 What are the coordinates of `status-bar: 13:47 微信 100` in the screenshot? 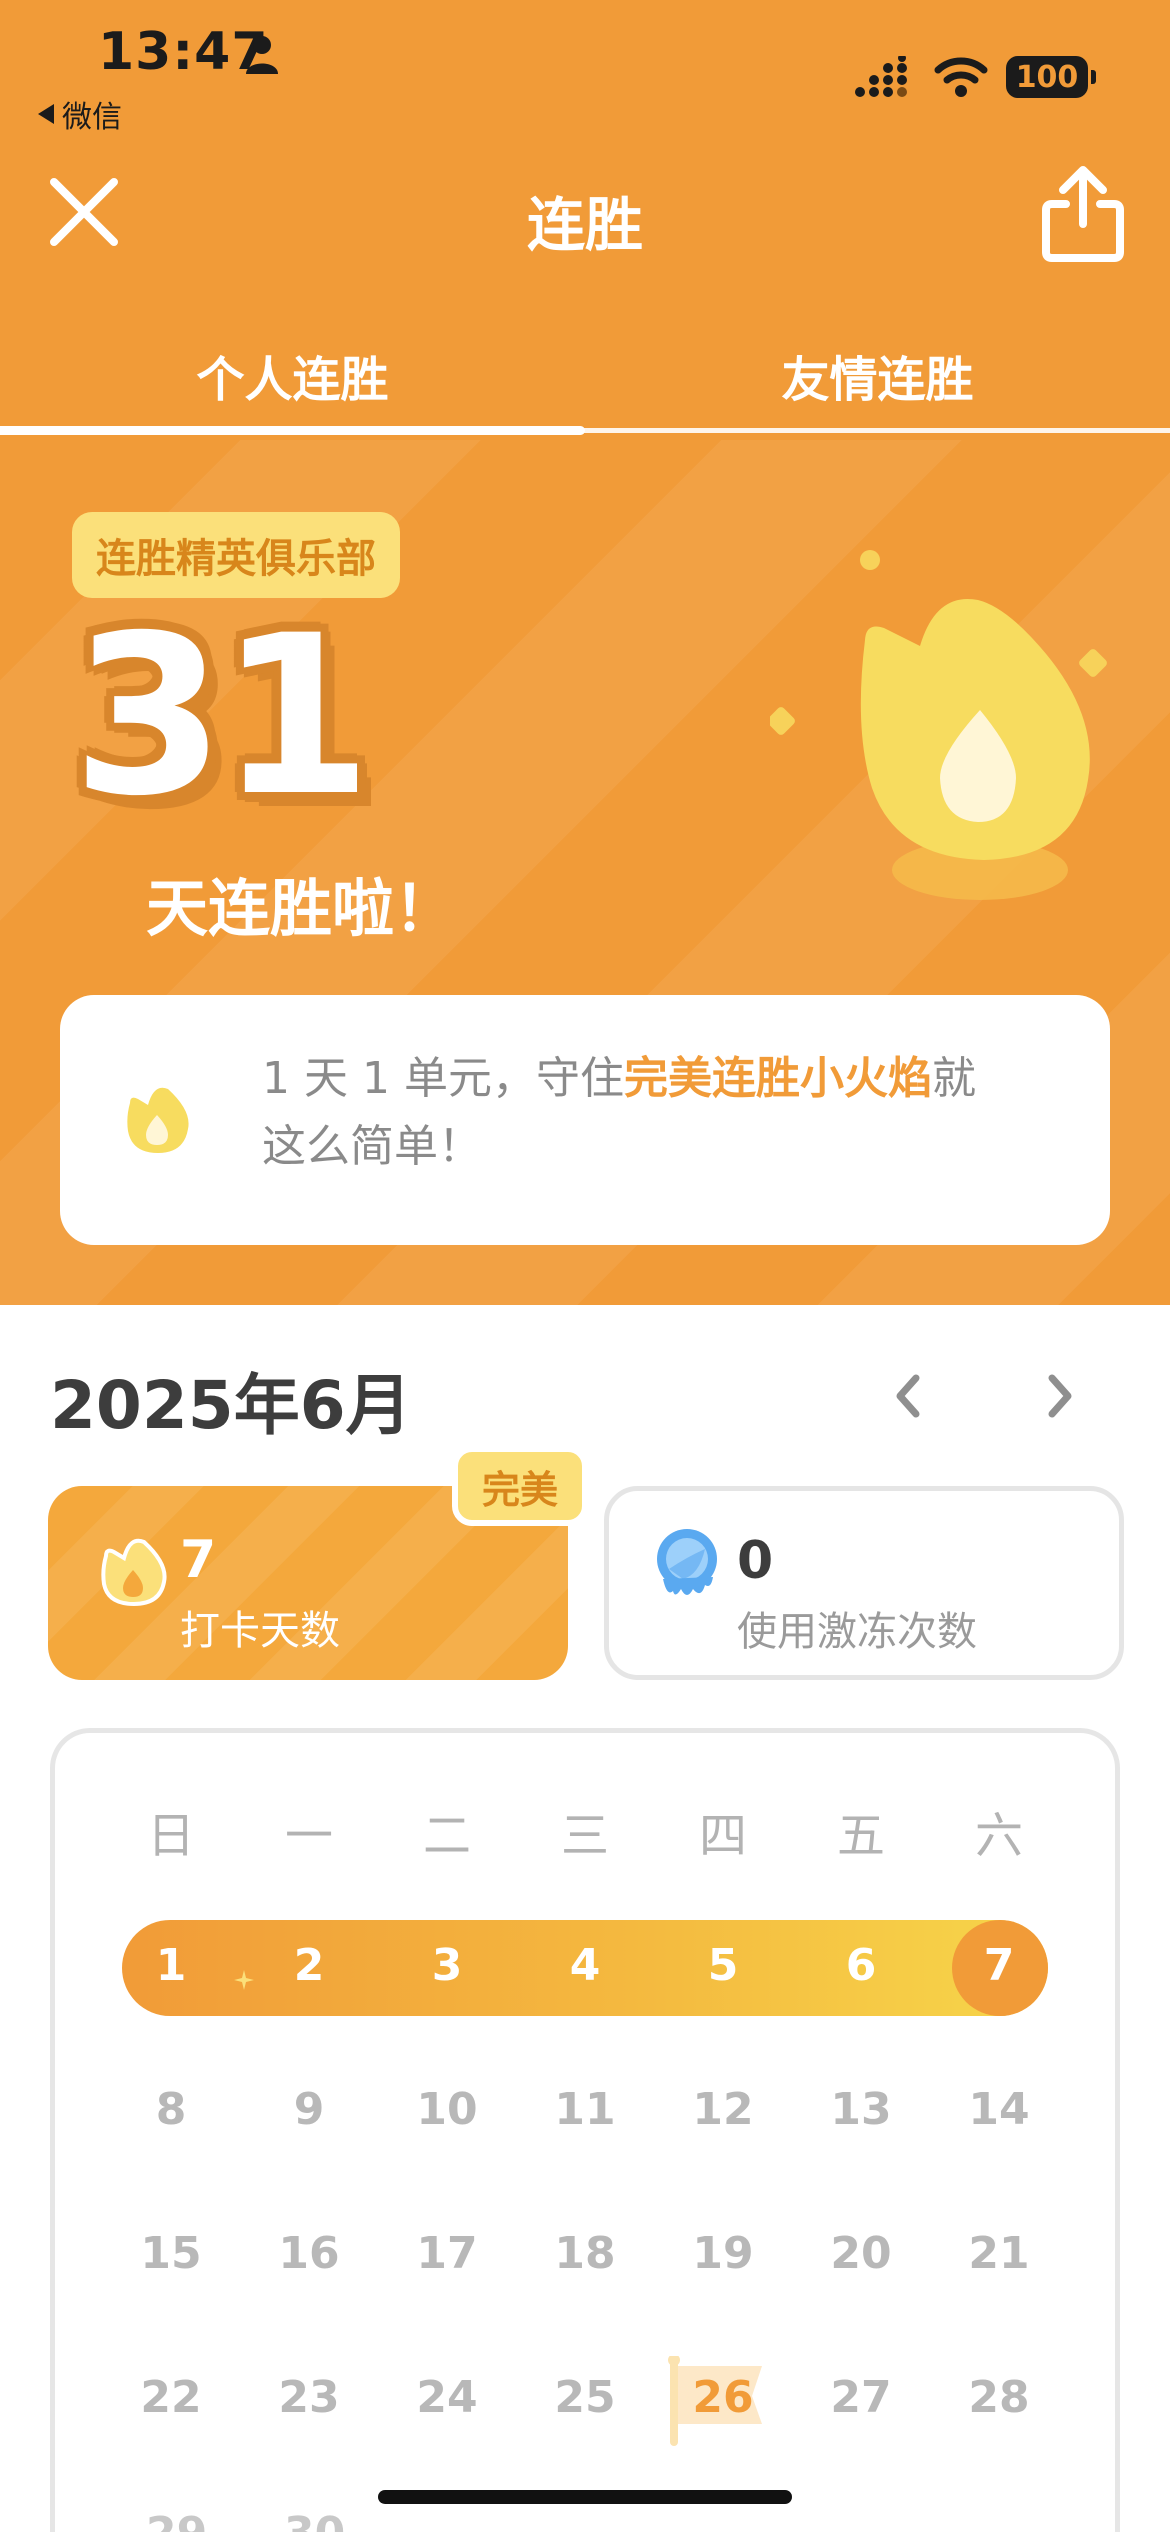 It's located at (585, 75).